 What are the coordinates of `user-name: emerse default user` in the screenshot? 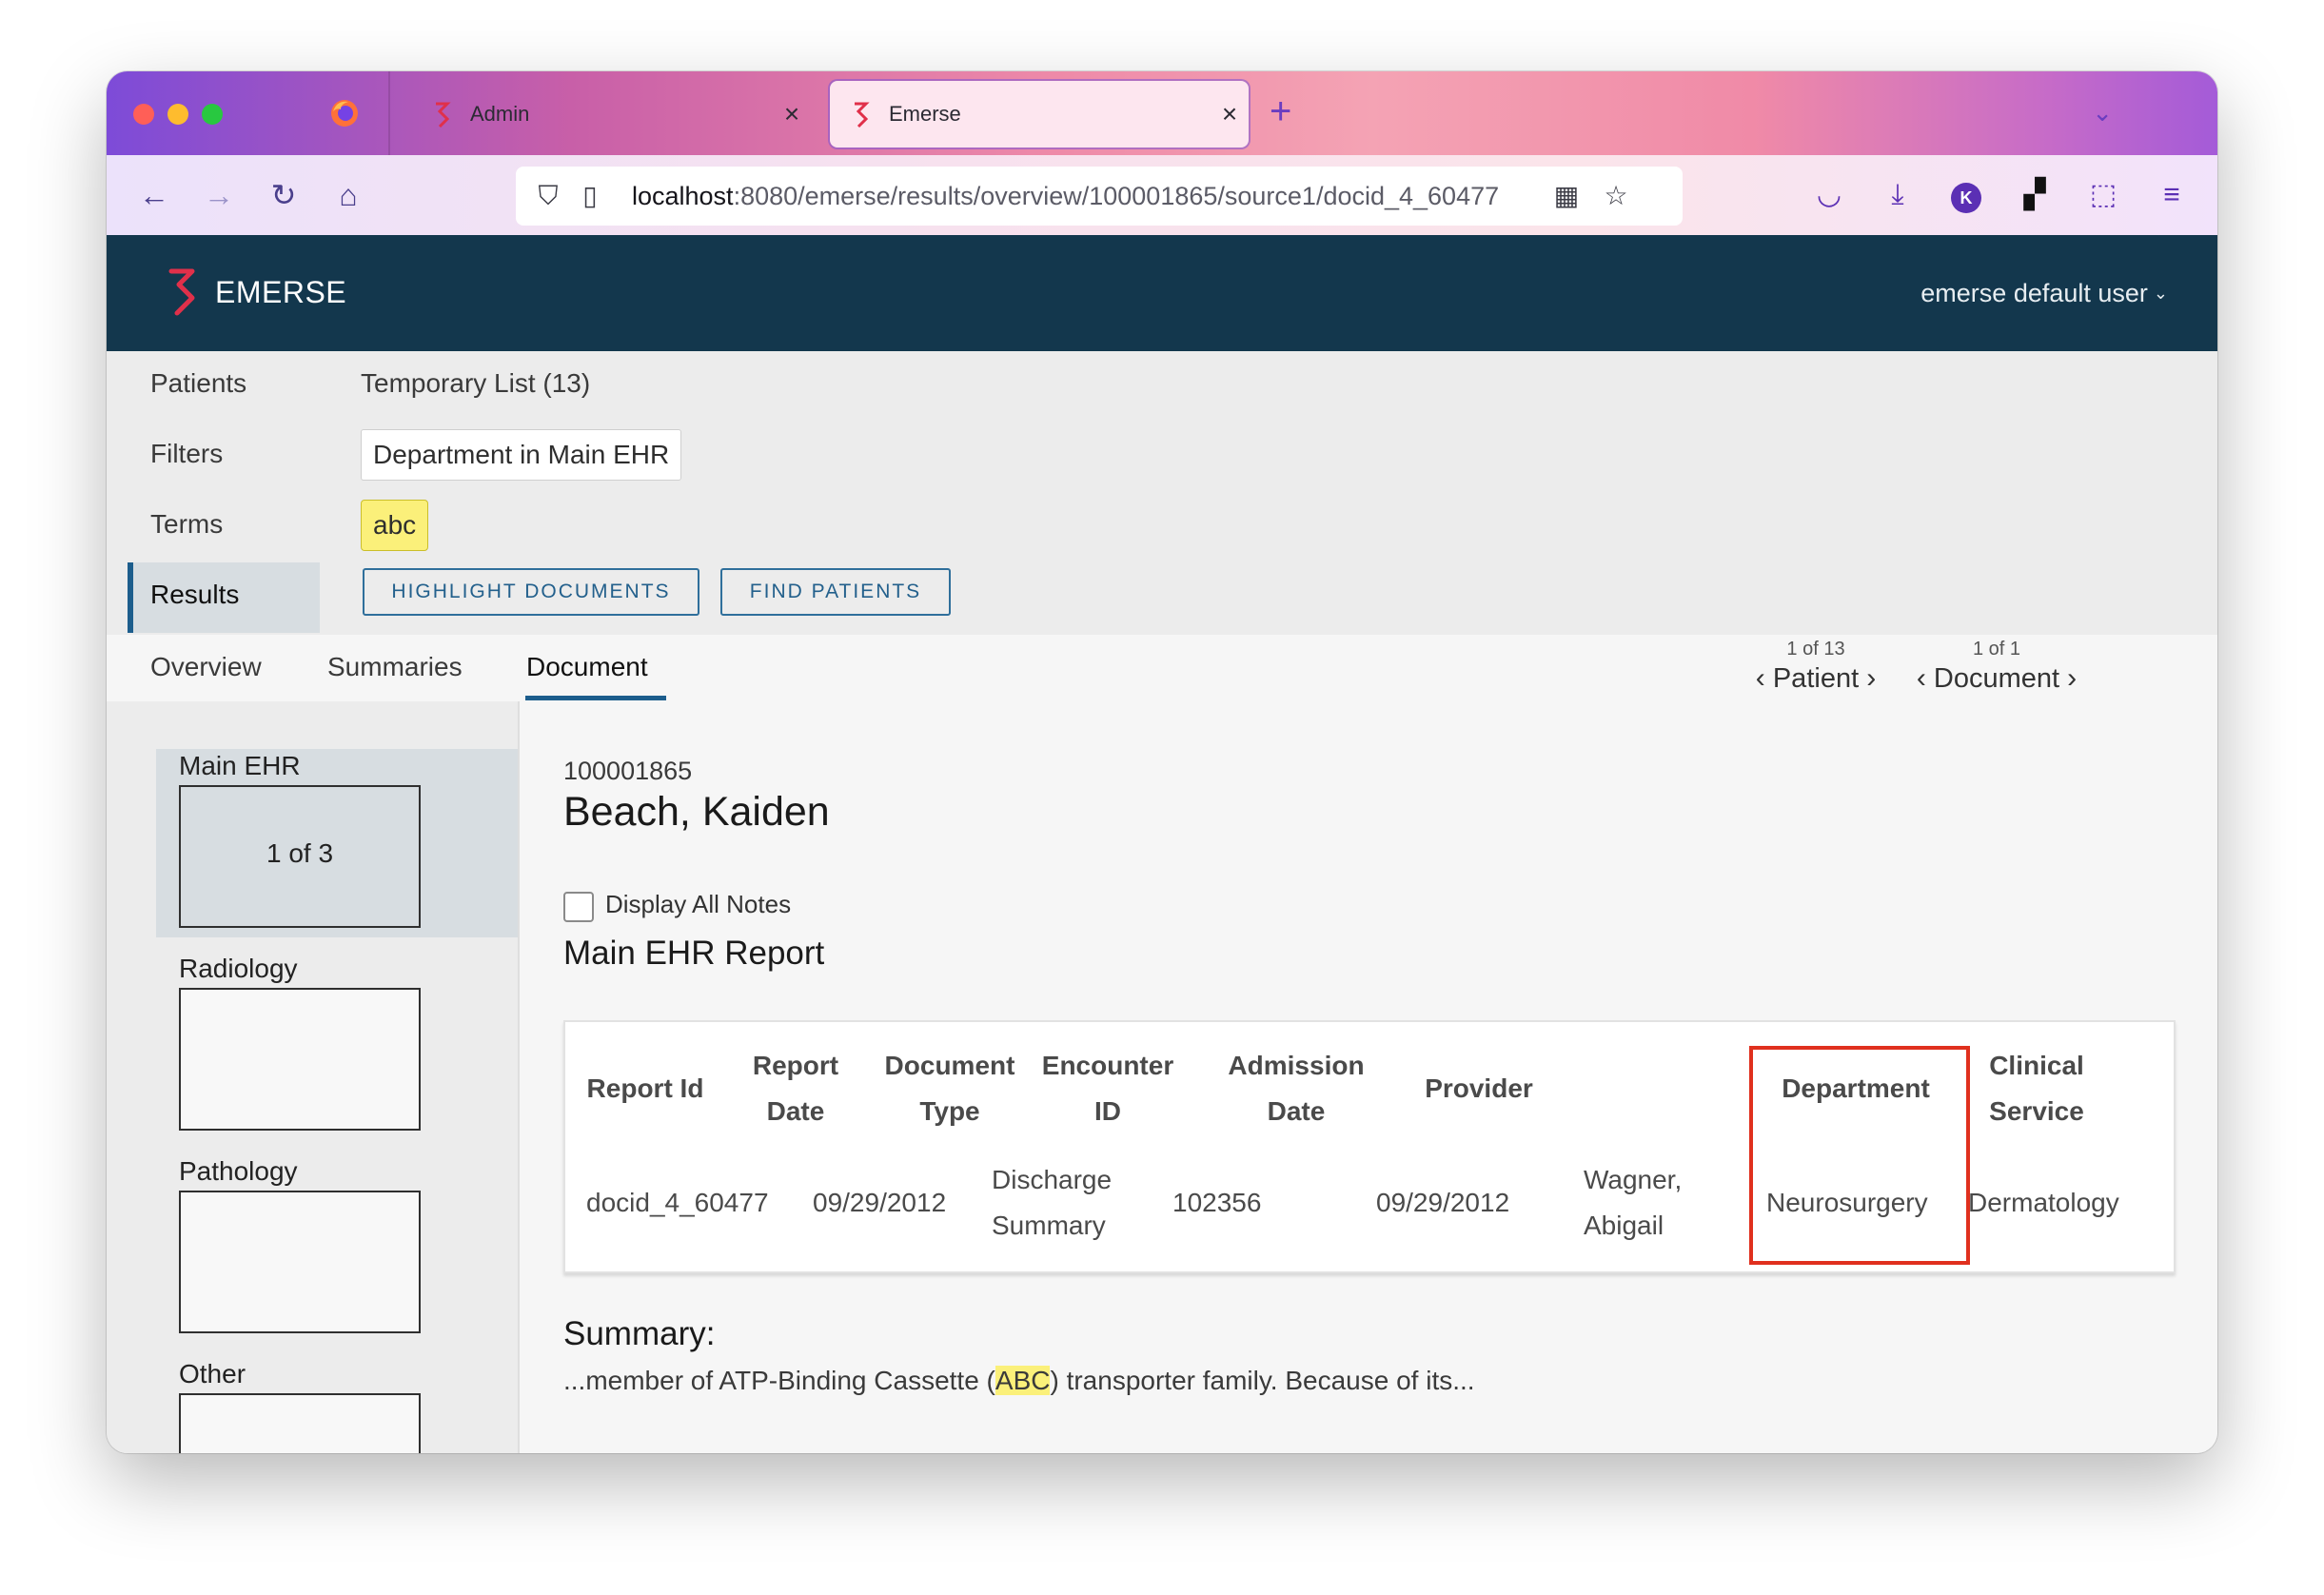 It's located at (2034, 293).